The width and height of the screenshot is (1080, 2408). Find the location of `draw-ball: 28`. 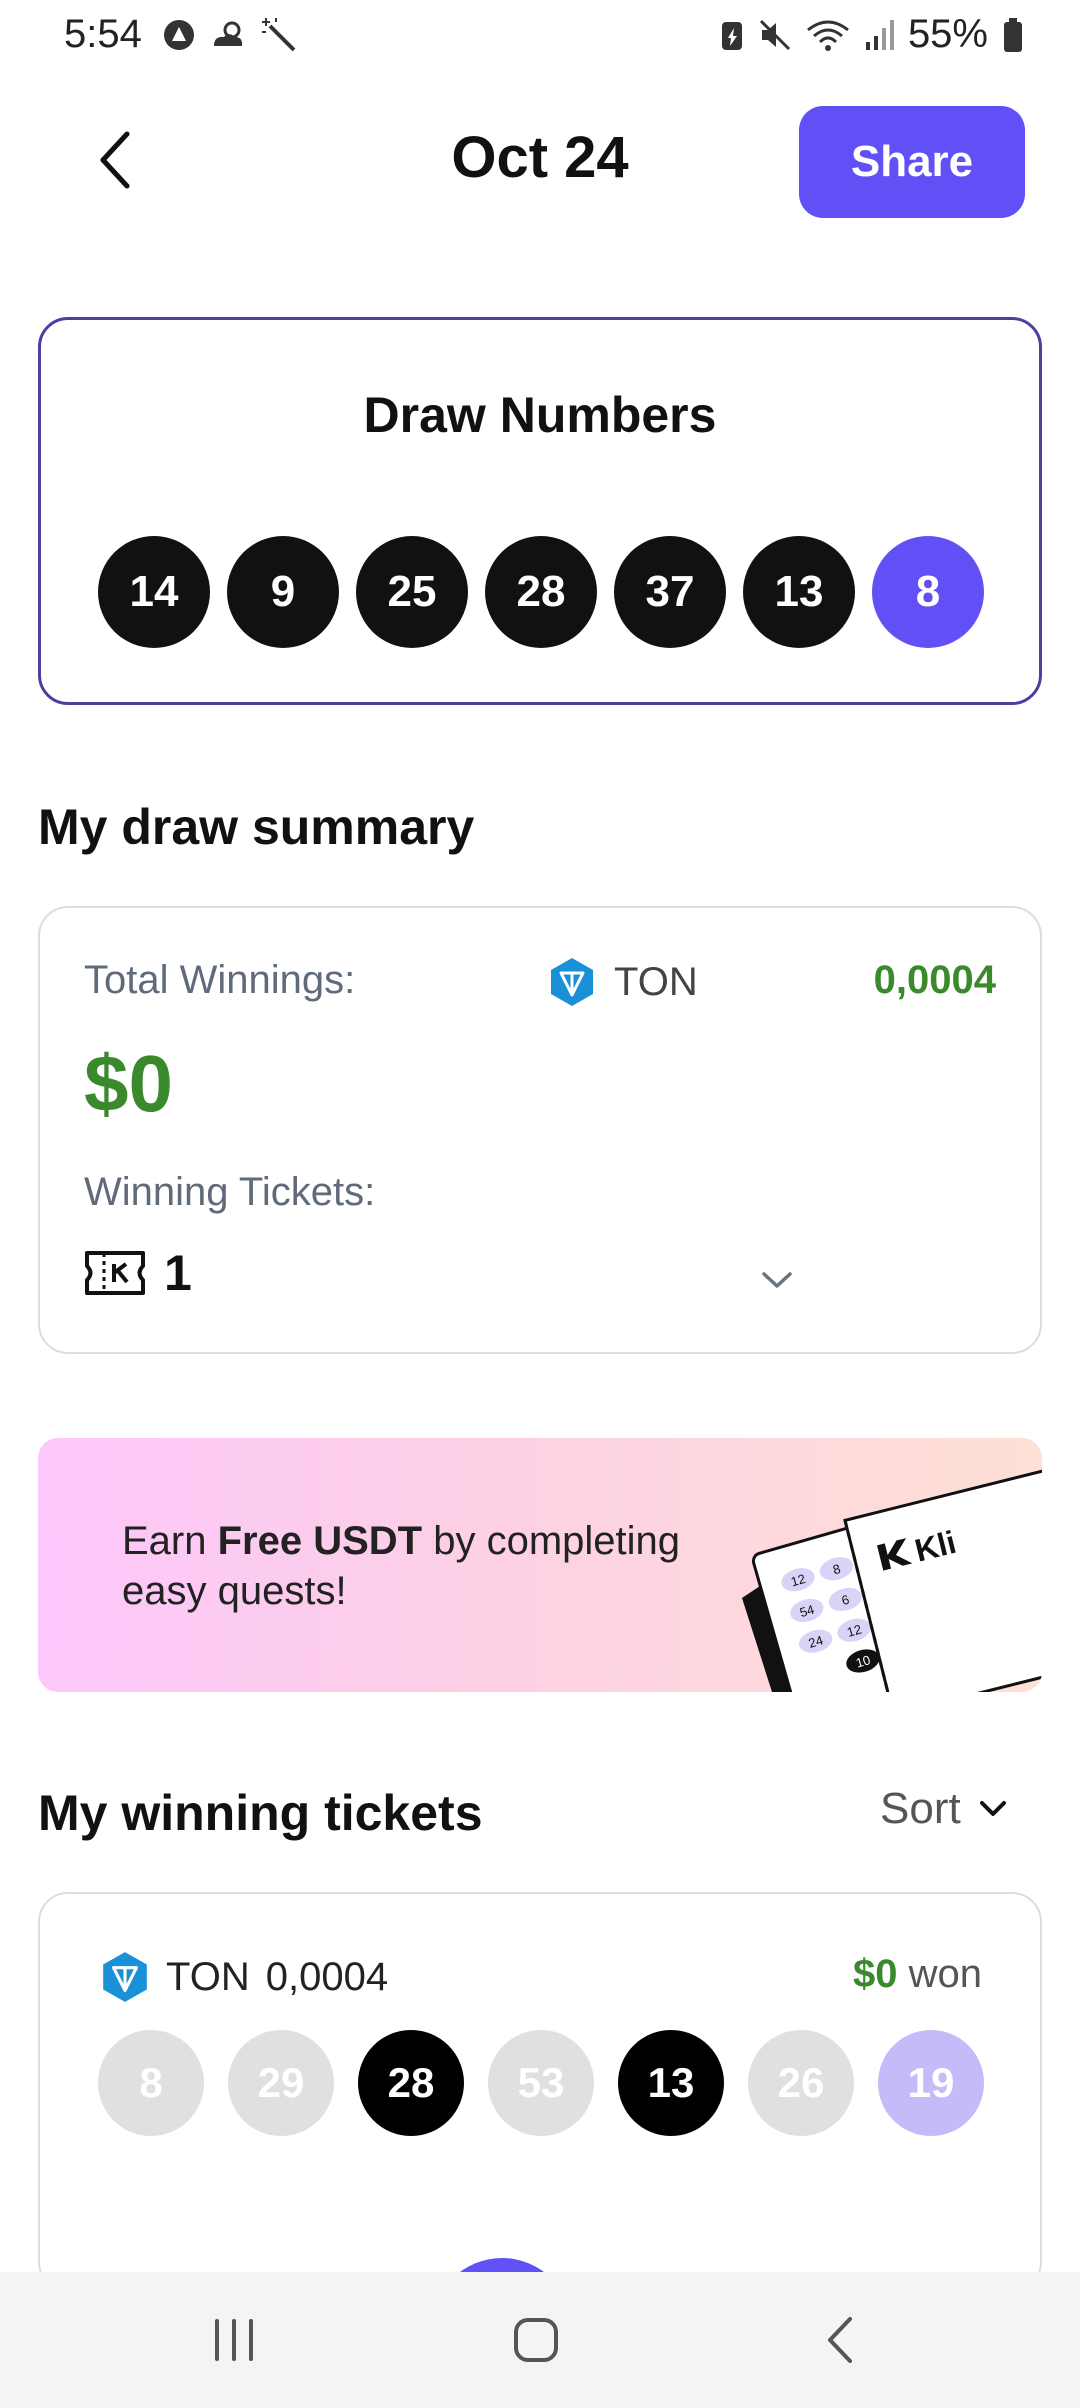

draw-ball: 28 is located at coordinates (541, 592).